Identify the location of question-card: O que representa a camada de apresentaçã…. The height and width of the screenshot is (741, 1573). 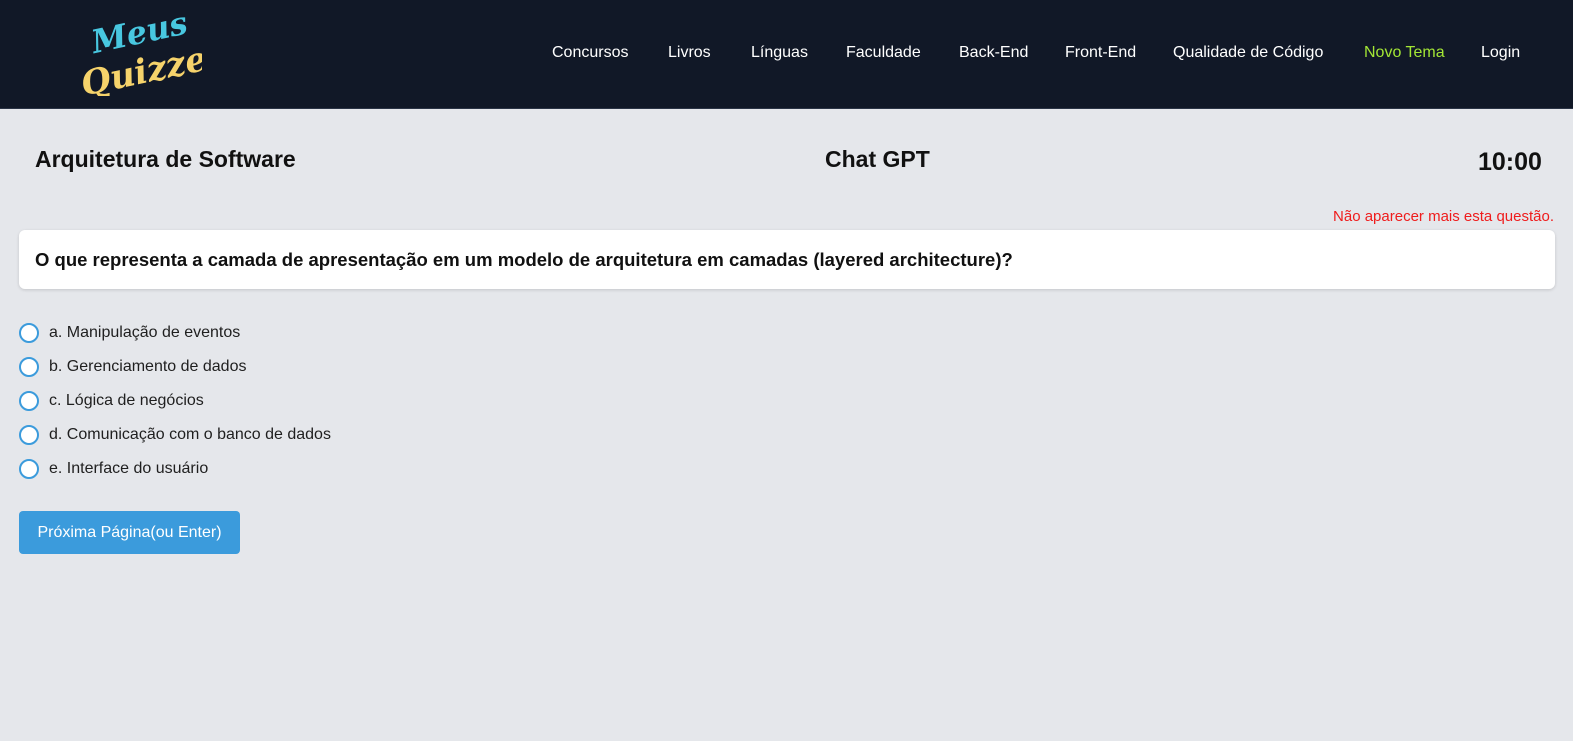
(787, 259).